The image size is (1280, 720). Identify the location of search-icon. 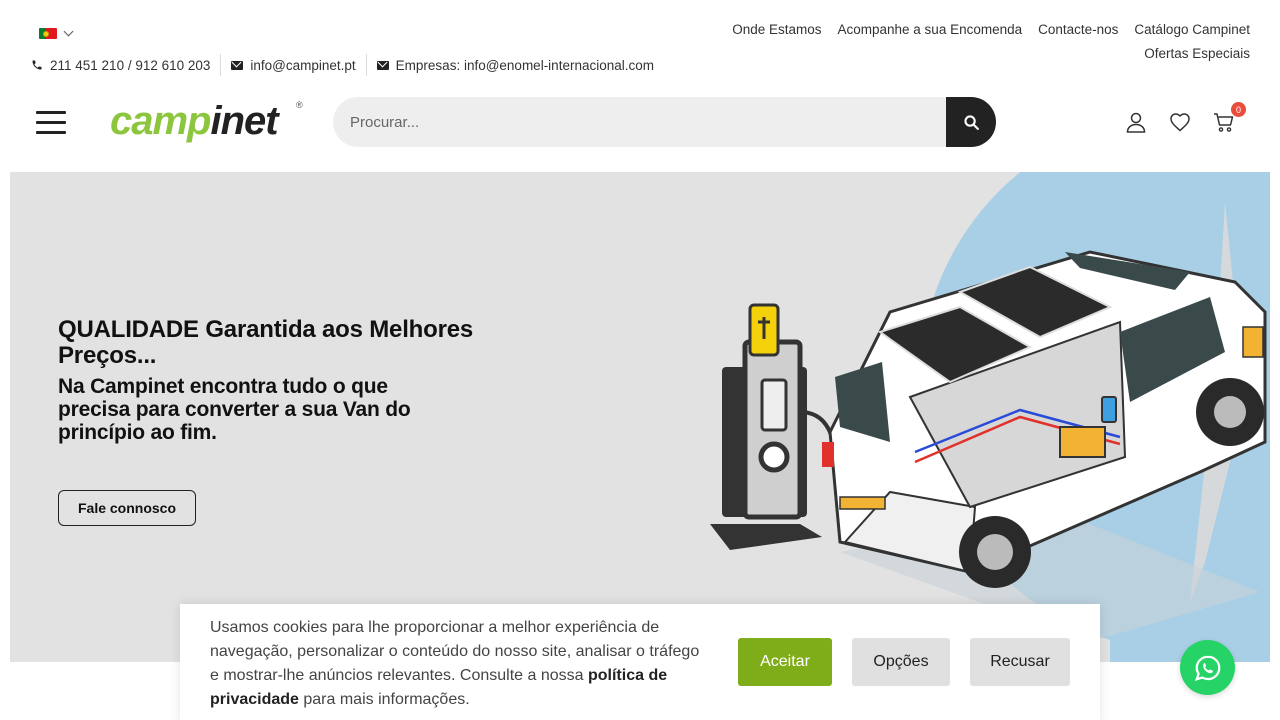
(971, 122).